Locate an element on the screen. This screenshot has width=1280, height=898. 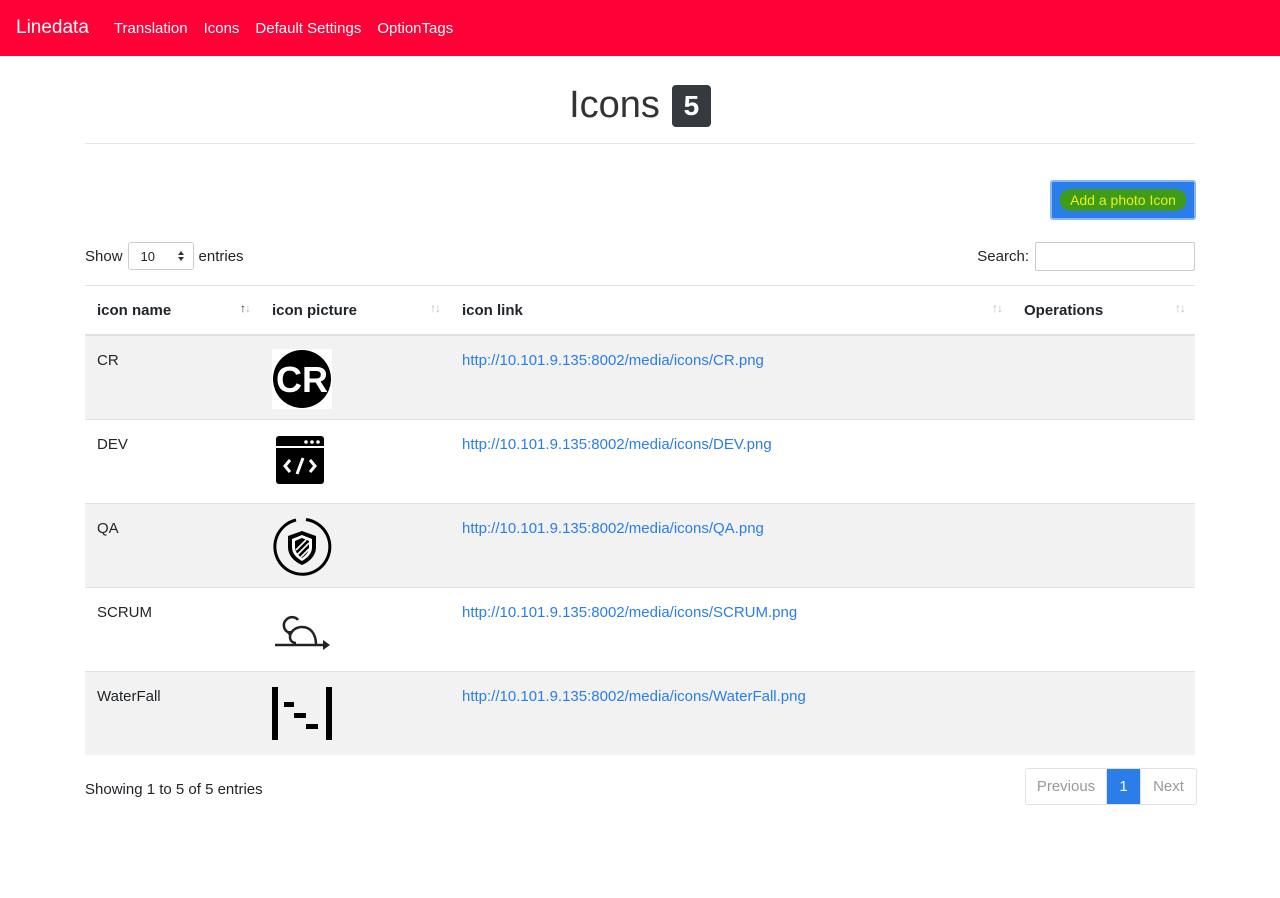
entries-label: entries is located at coordinates (221, 256).